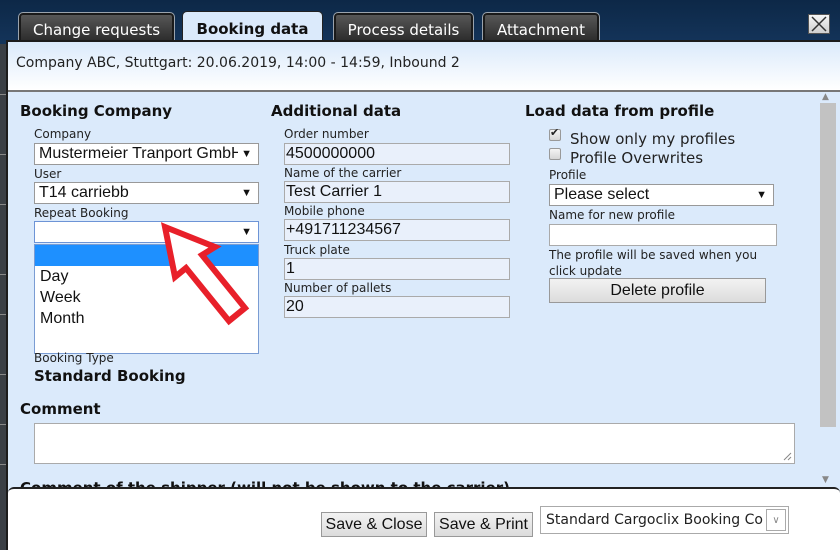 This screenshot has height=550, width=840. What do you see at coordinates (81, 213) in the screenshot?
I see `repeat-booking-label: Repeat Booking` at bounding box center [81, 213].